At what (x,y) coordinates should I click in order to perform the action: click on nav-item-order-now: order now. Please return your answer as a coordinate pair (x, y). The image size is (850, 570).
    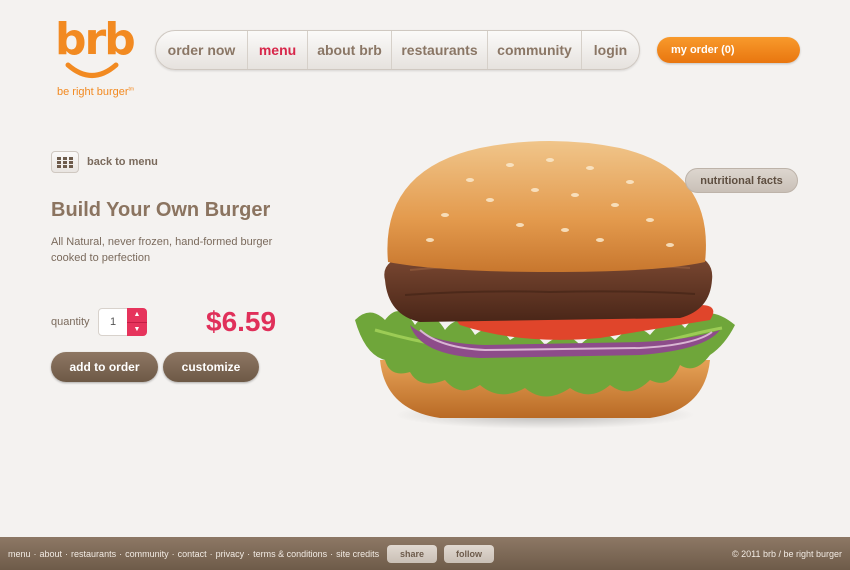
    Looking at the image, I should click on (202, 50).